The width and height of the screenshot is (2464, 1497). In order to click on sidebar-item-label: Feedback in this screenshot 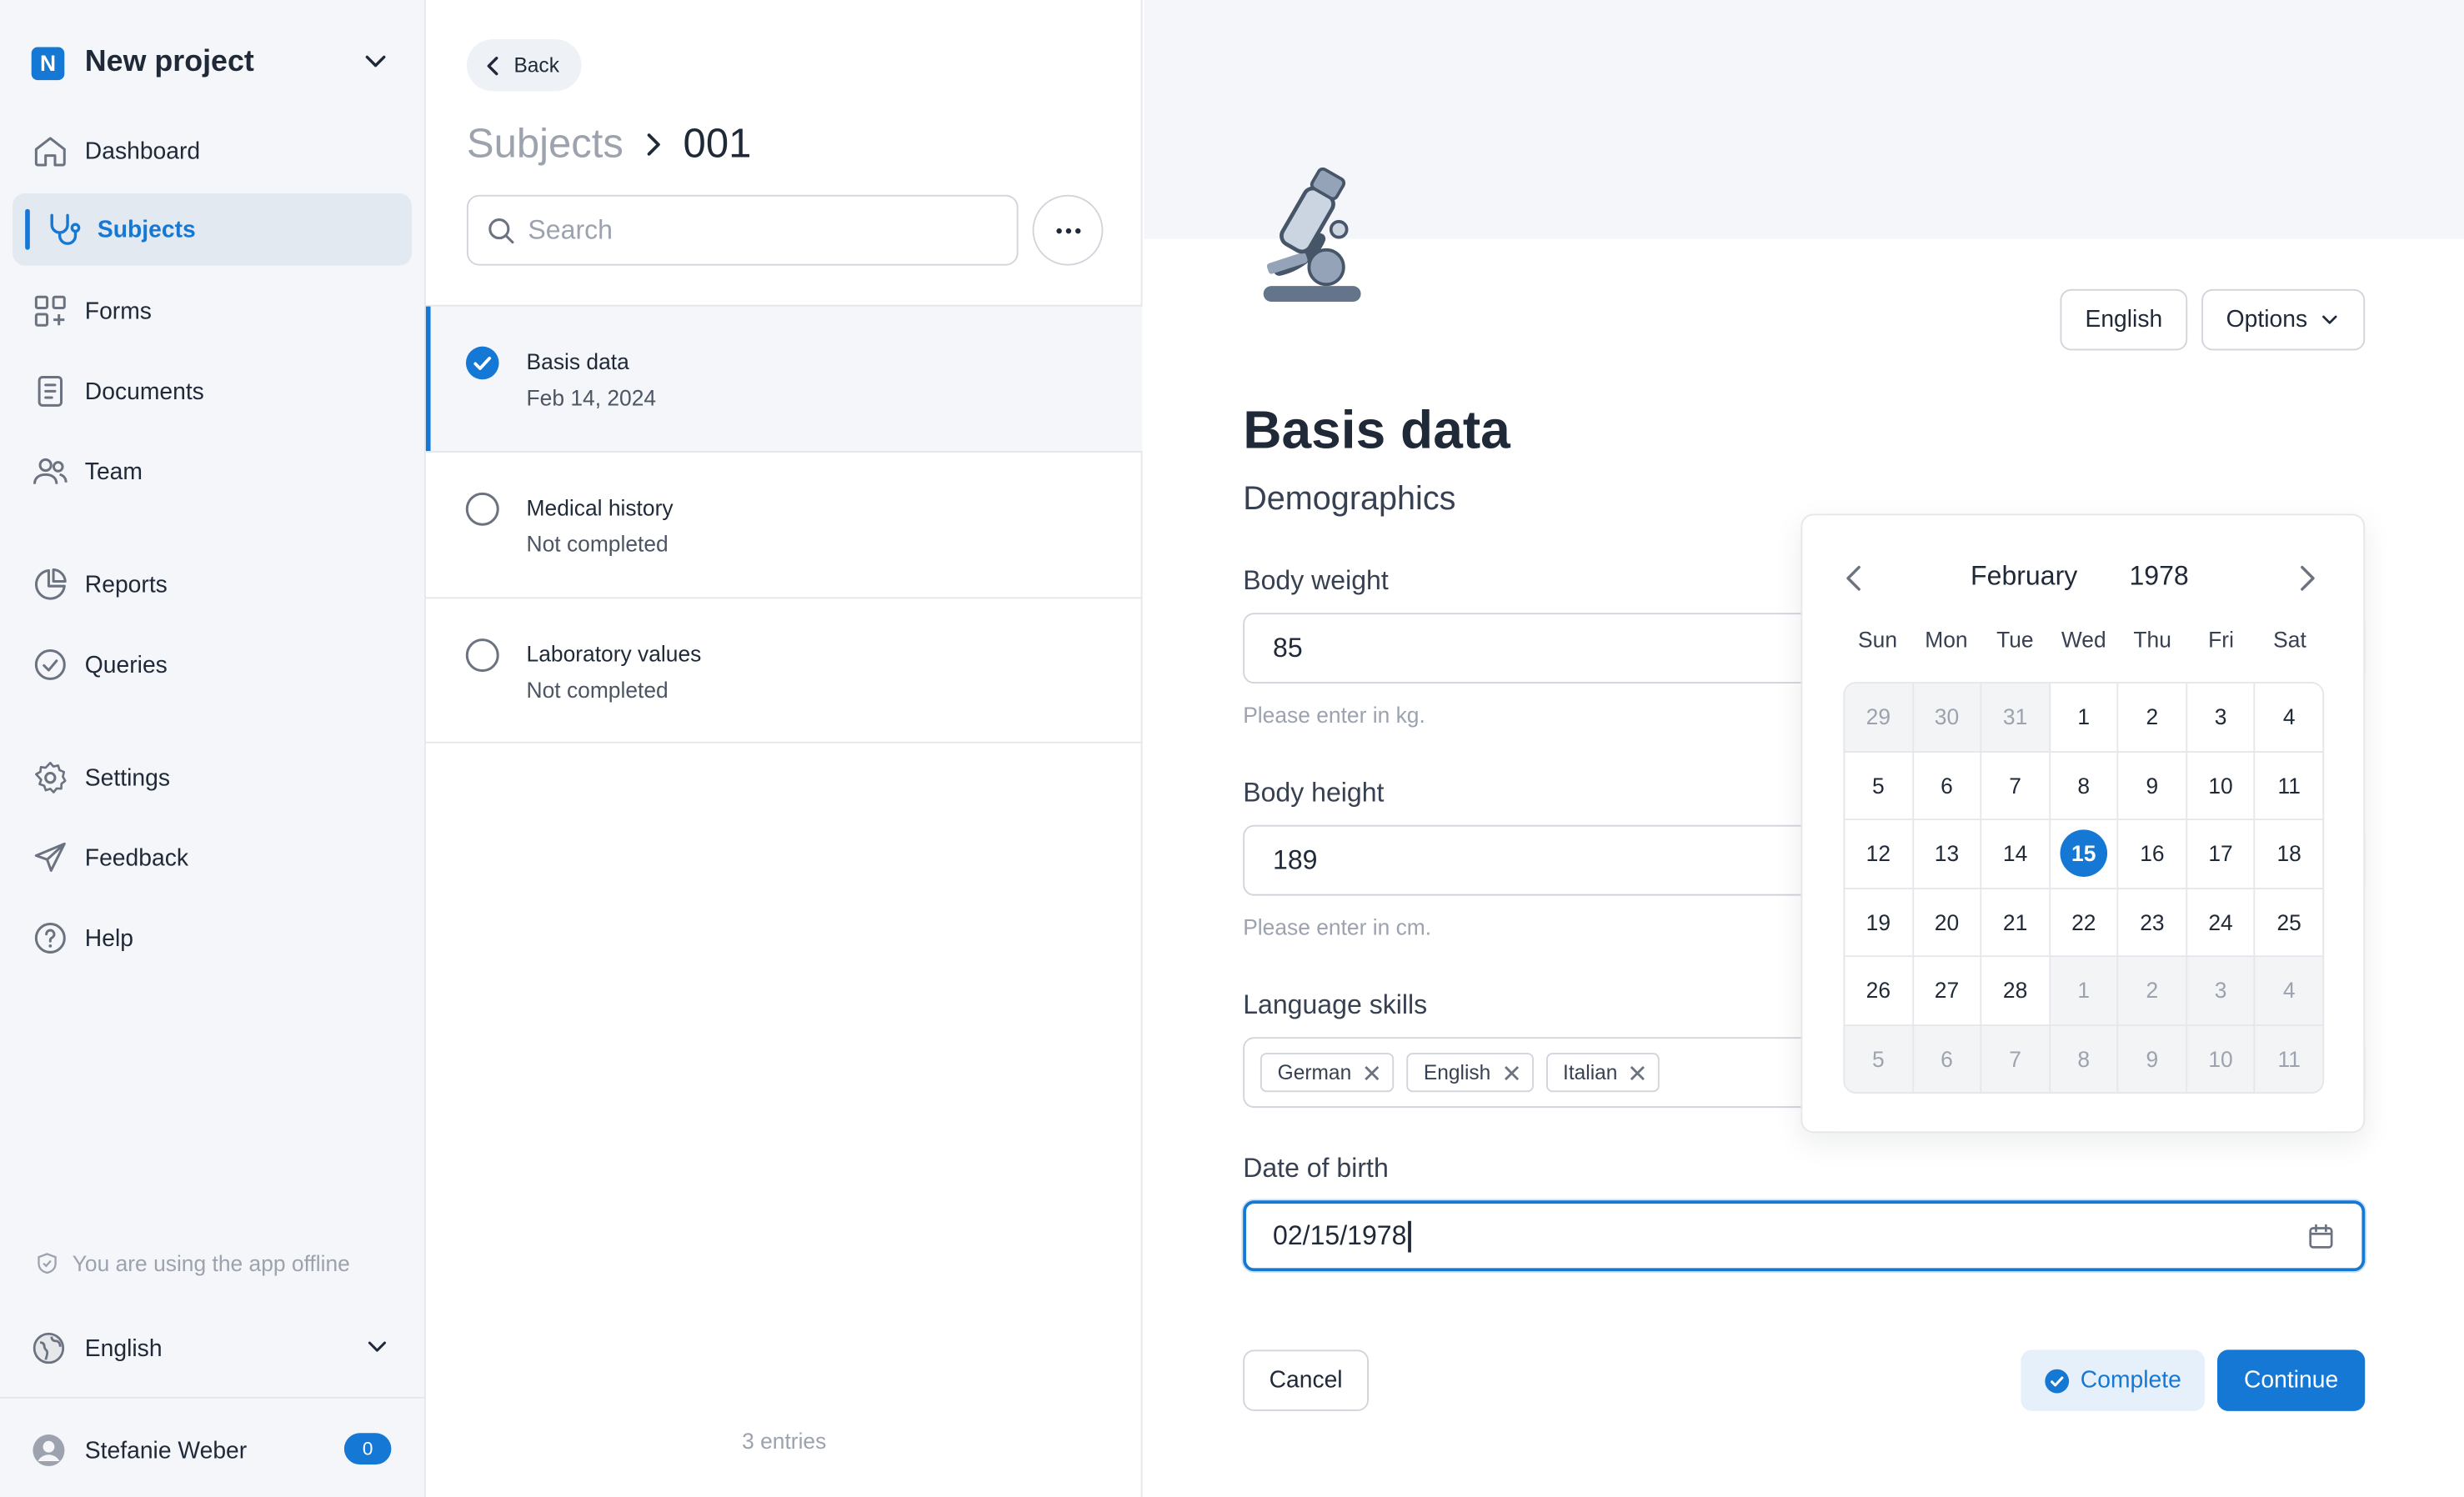, I will do `click(136, 858)`.